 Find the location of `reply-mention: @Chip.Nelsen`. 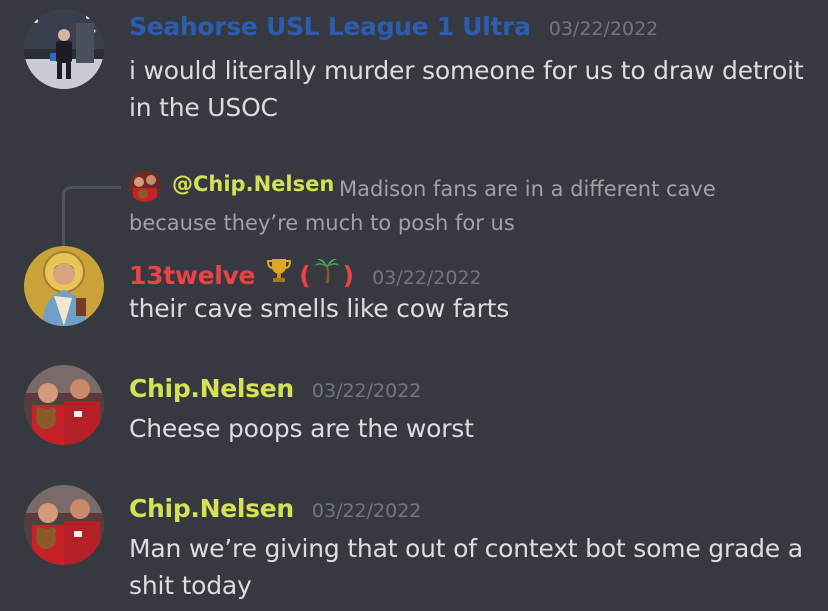

reply-mention: @Chip.Nelsen is located at coordinates (253, 184).